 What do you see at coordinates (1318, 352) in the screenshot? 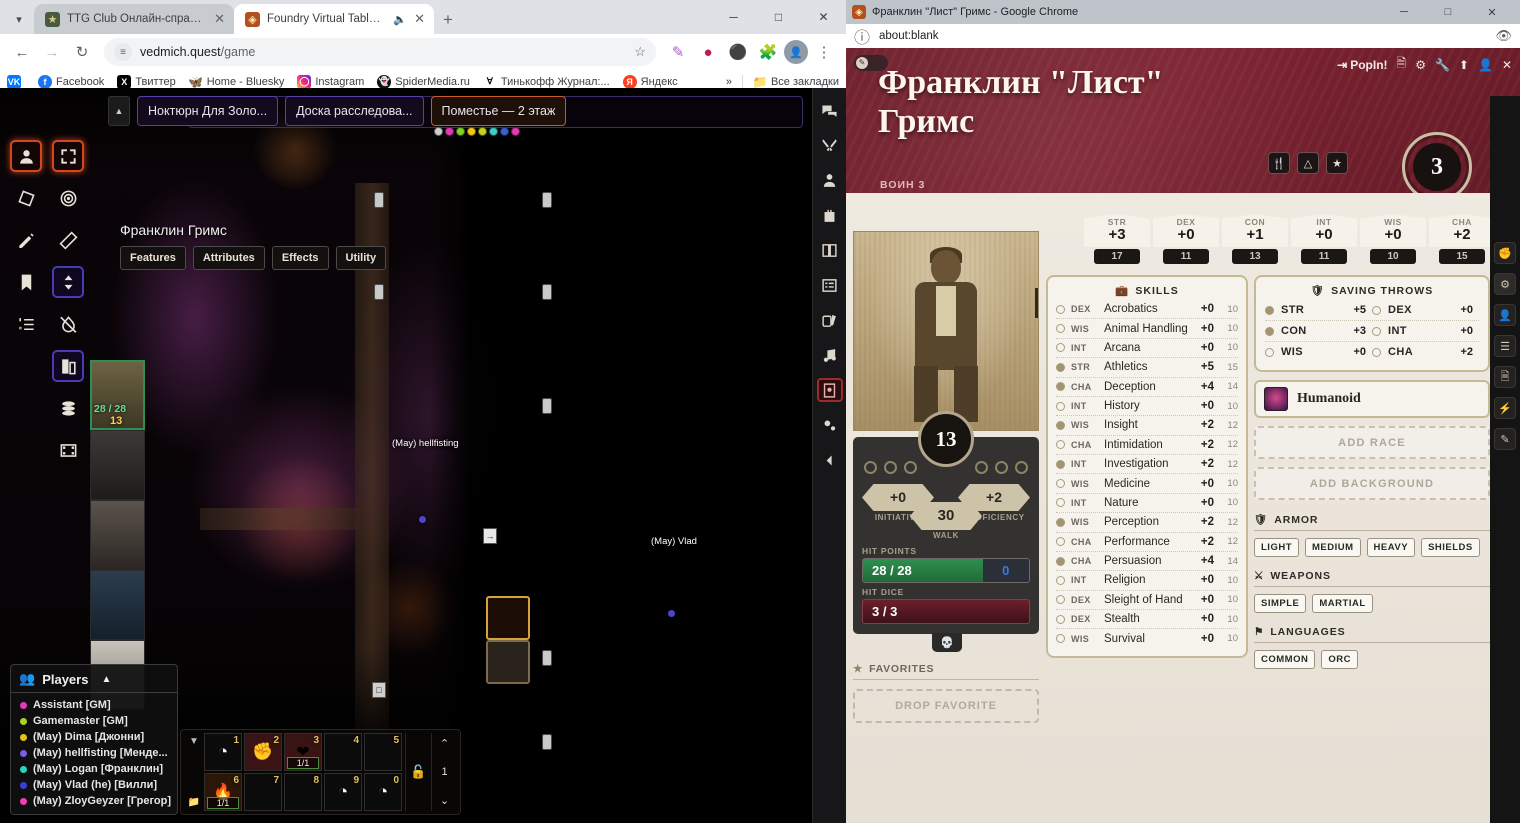
I see `saving-throw: WIS +0` at bounding box center [1318, 352].